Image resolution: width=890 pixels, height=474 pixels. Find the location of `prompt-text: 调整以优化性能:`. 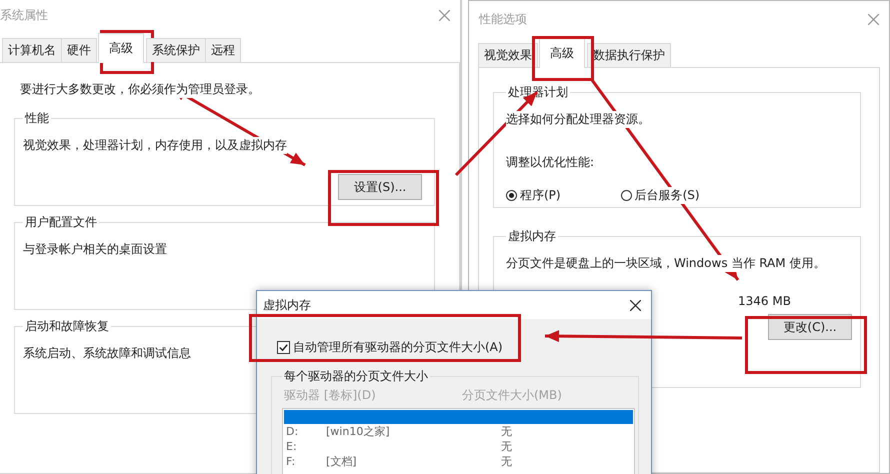

prompt-text: 调整以优化性能: is located at coordinates (551, 162).